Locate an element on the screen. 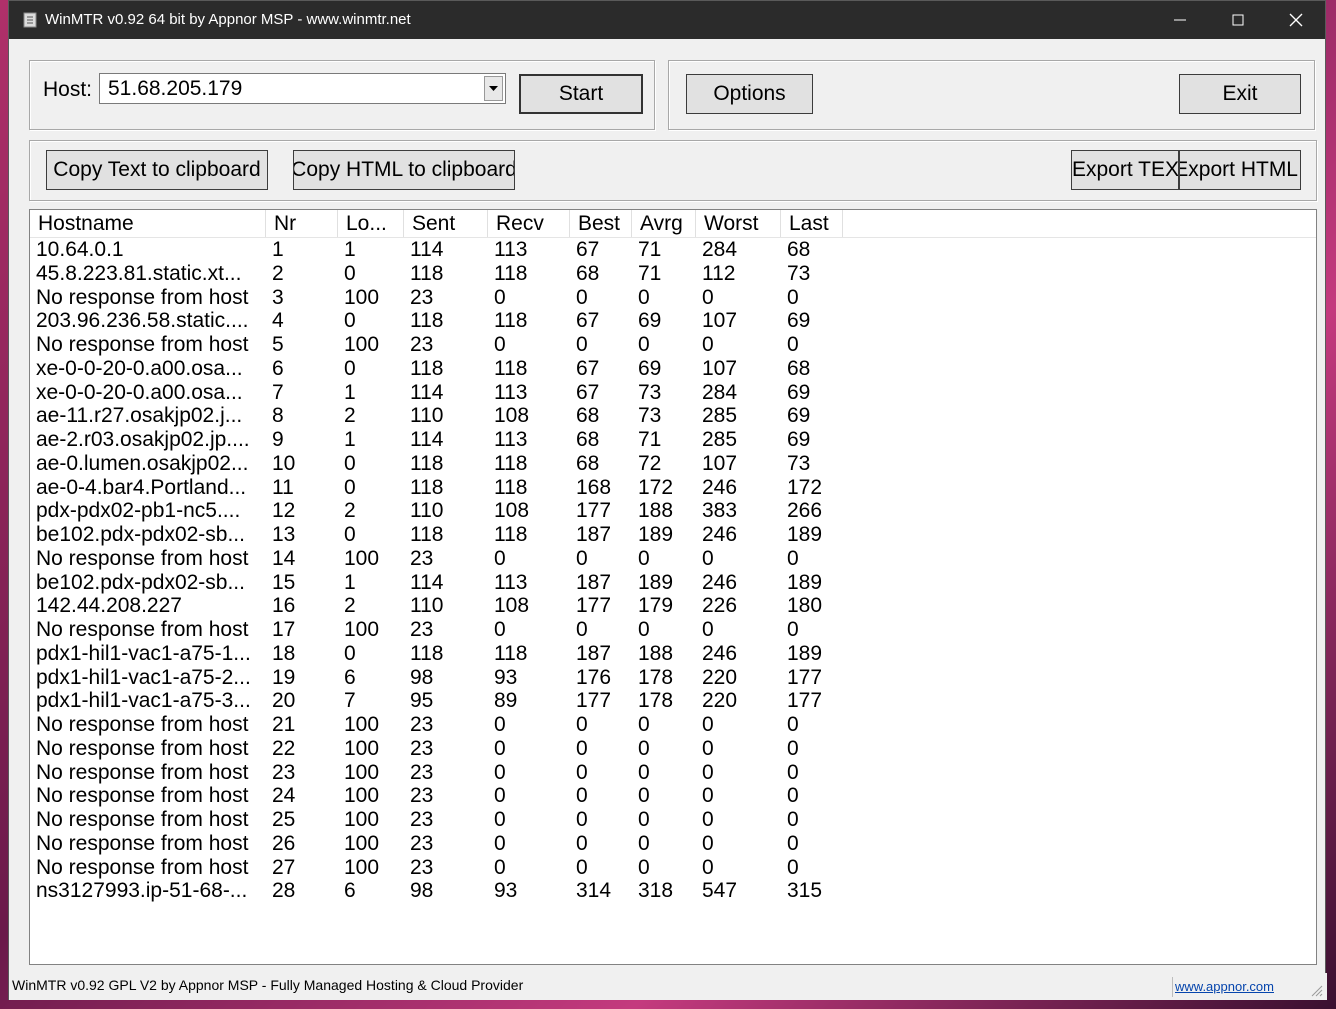  column-header-recv: Recv is located at coordinates (529, 223).